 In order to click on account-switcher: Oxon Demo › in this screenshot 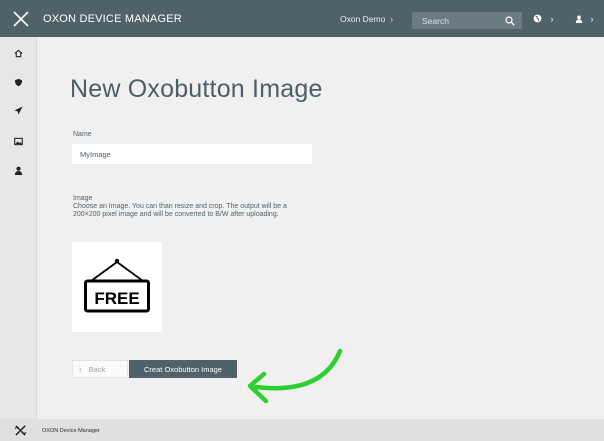, I will do `click(366, 19)`.